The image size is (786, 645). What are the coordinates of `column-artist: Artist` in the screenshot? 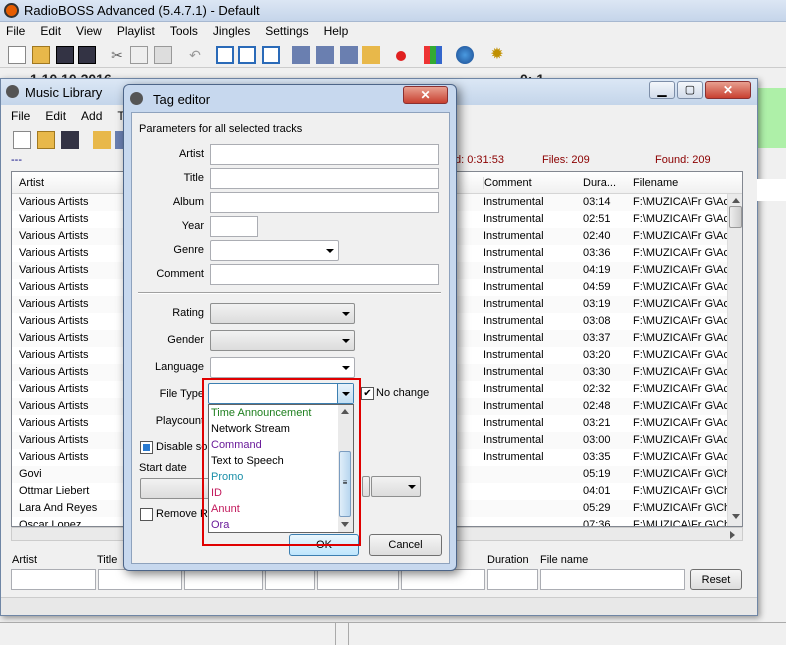 It's located at (31, 183).